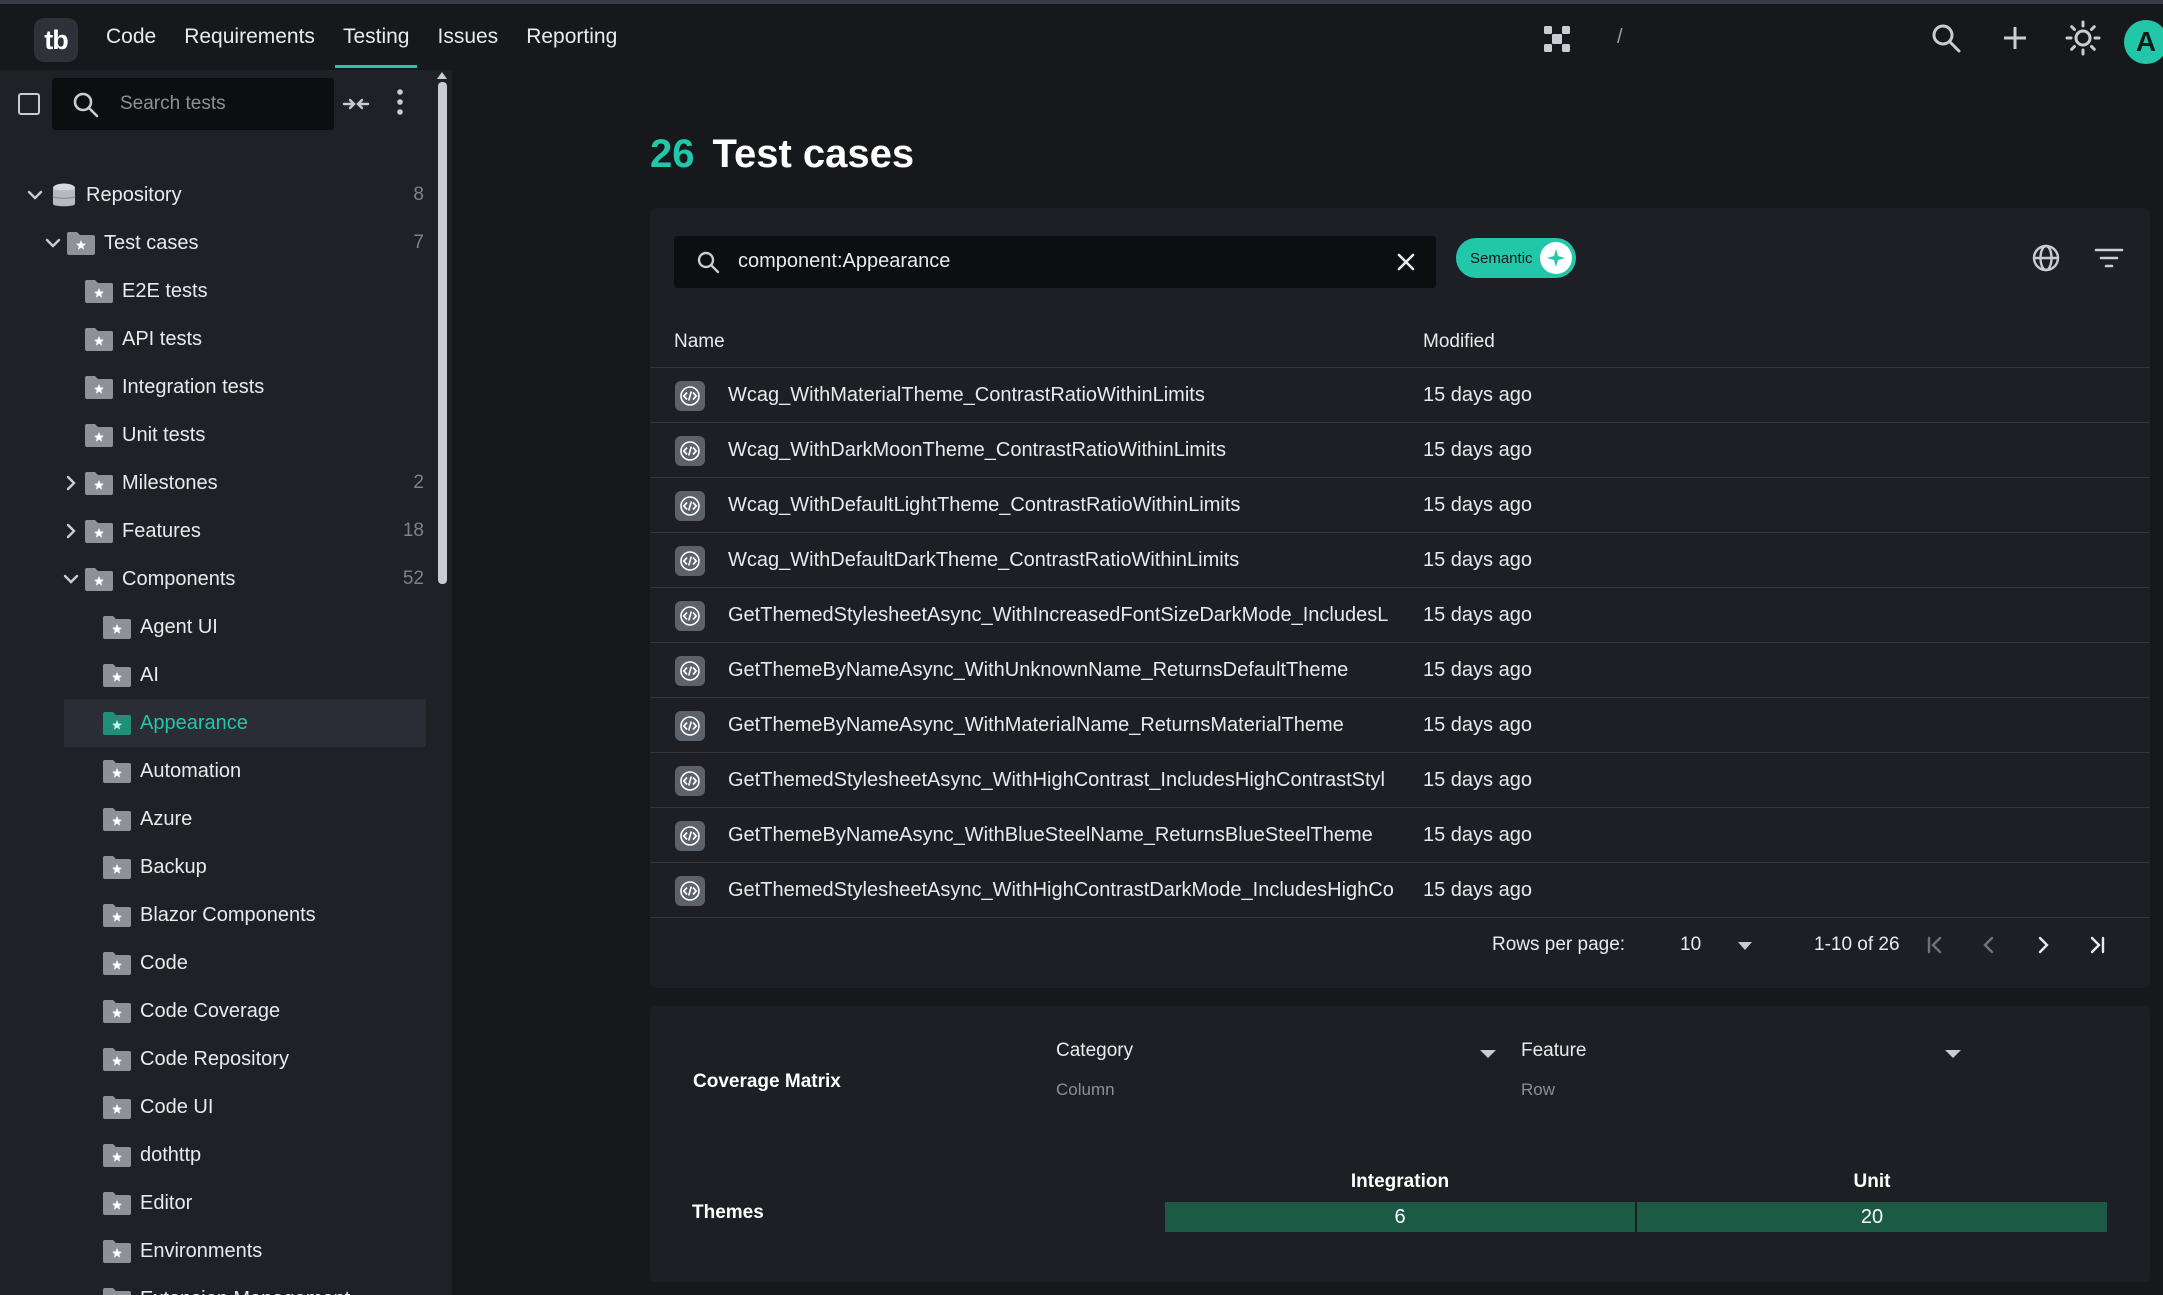 The width and height of the screenshot is (2163, 1295). I want to click on database-icon, so click(65, 195).